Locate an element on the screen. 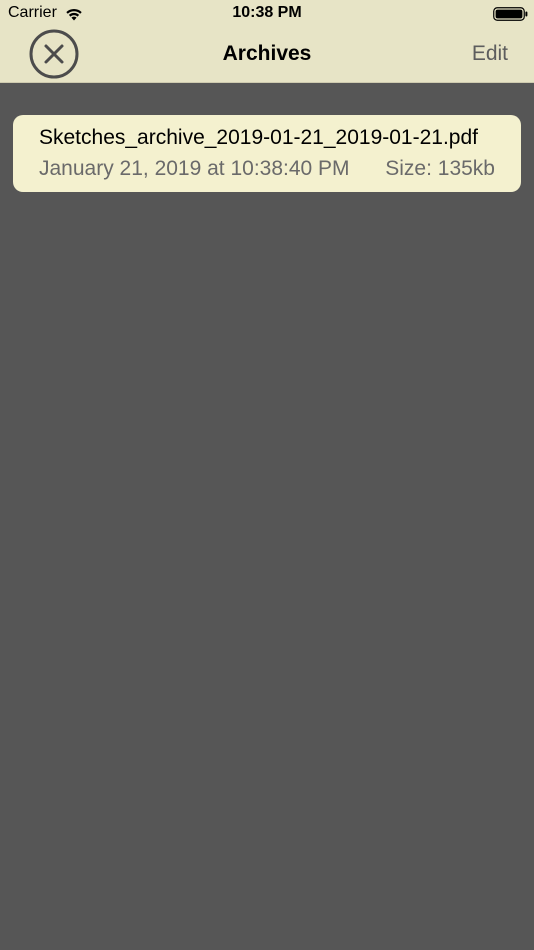  archive-size: Size: 135kb is located at coordinates (440, 168).